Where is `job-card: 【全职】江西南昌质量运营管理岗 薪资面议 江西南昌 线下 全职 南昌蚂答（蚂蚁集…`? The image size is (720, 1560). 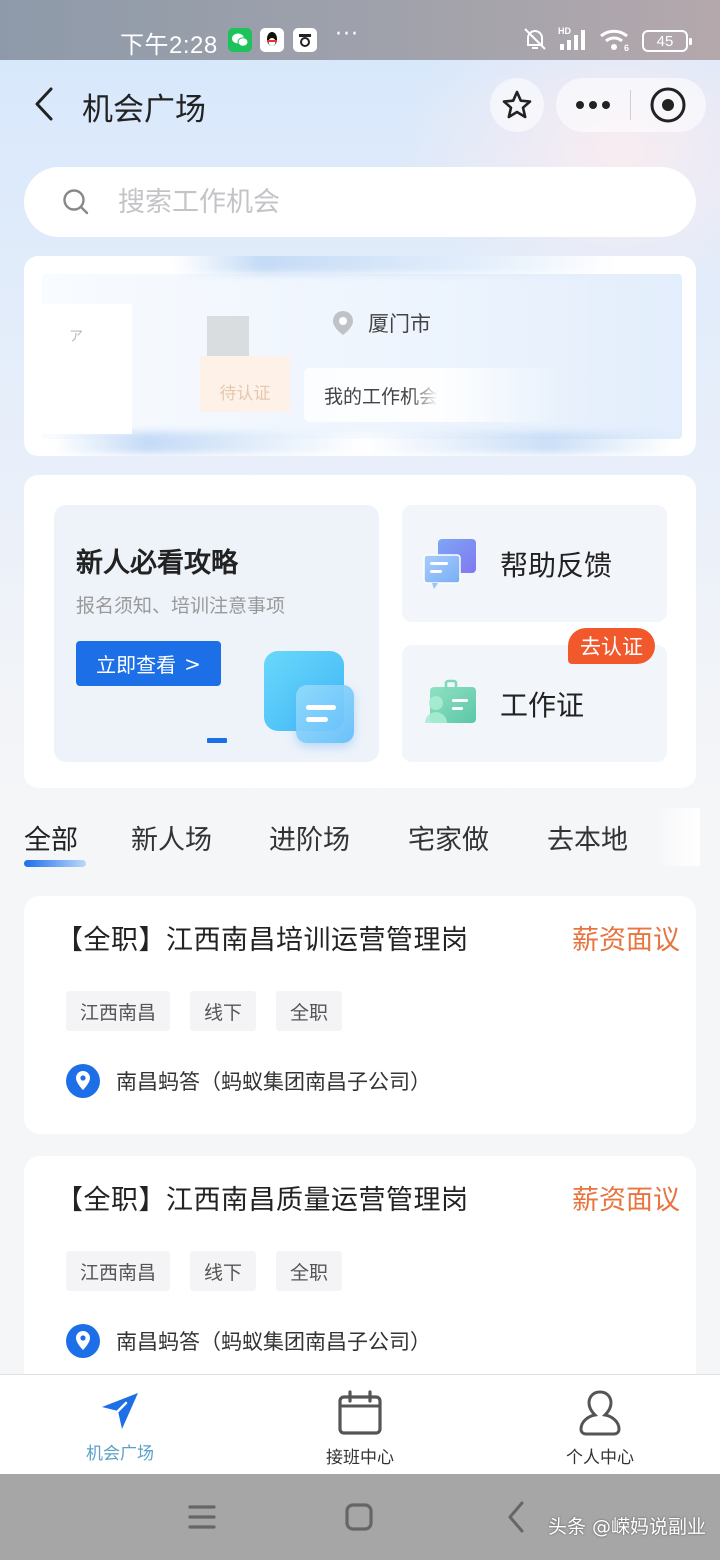 job-card: 【全职】江西南昌质量运营管理岗 薪资面议 江西南昌 线下 全职 南昌蚂答（蚂蚁集… is located at coordinates (360, 1276).